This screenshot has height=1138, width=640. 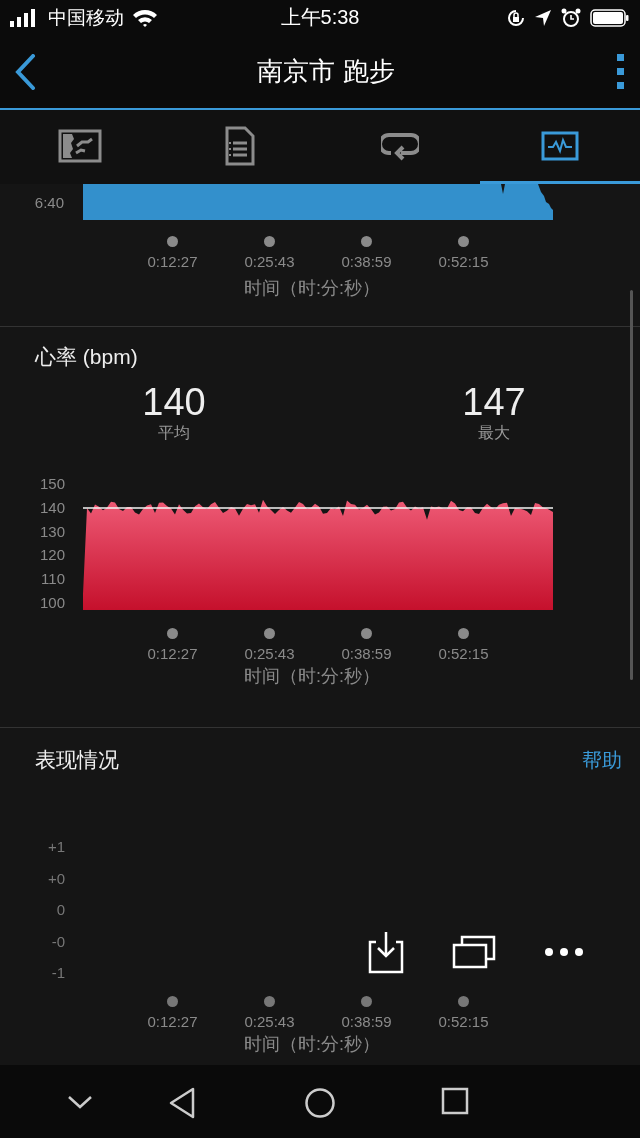 What do you see at coordinates (560, 145) in the screenshot?
I see `chart-icon` at bounding box center [560, 145].